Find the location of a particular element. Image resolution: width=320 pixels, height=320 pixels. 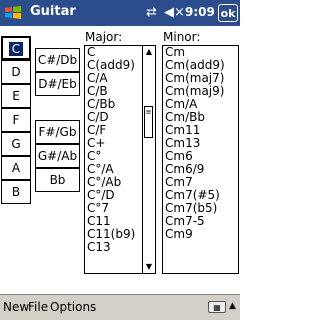

note-button-e: E is located at coordinates (16, 96).